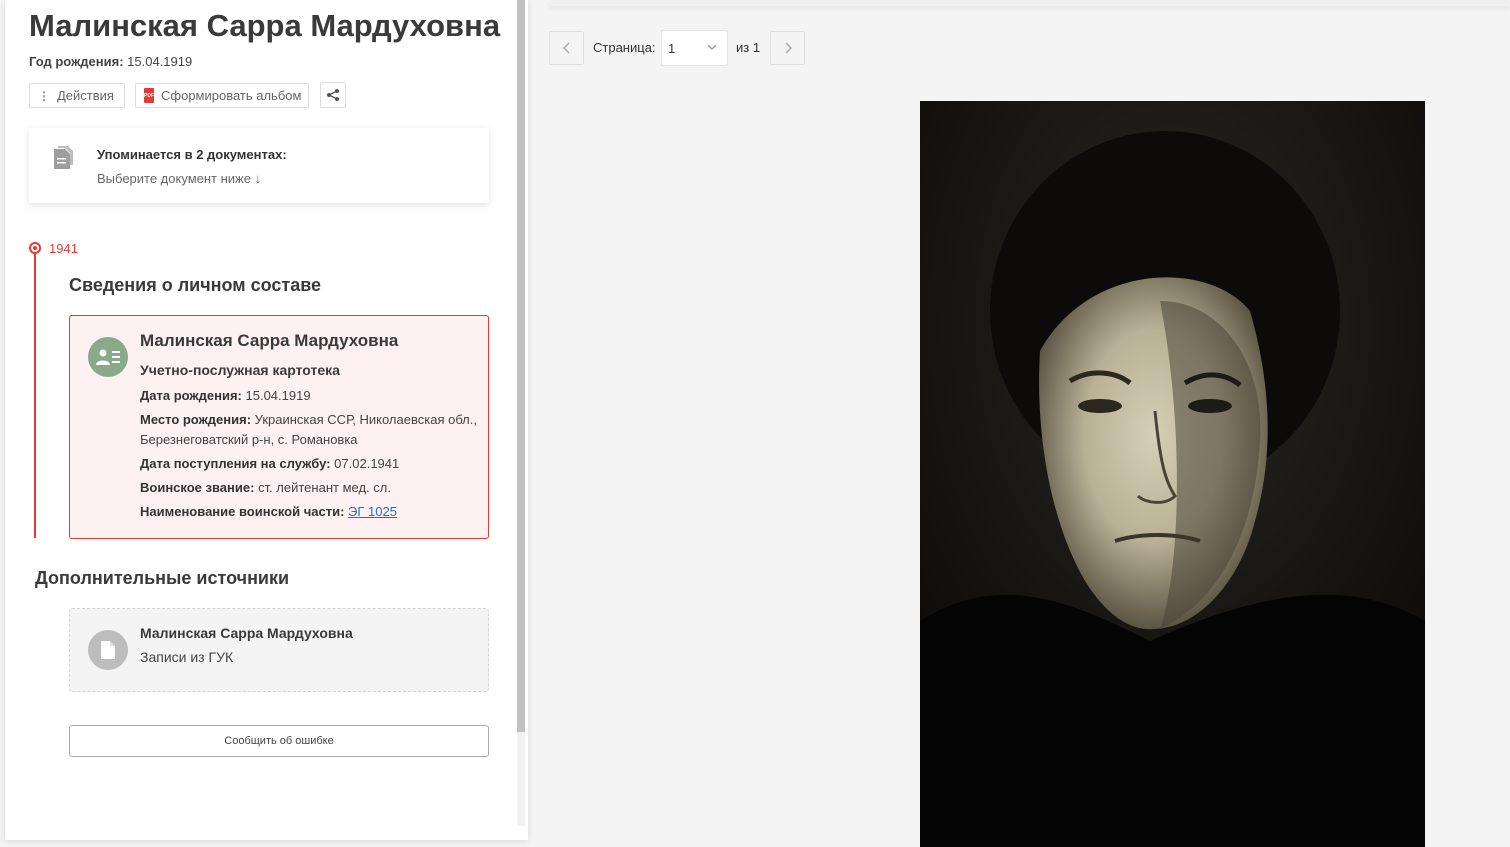  Describe the element at coordinates (372, 511) in the screenshot. I see `unit-link: ЭГ 1025` at that location.